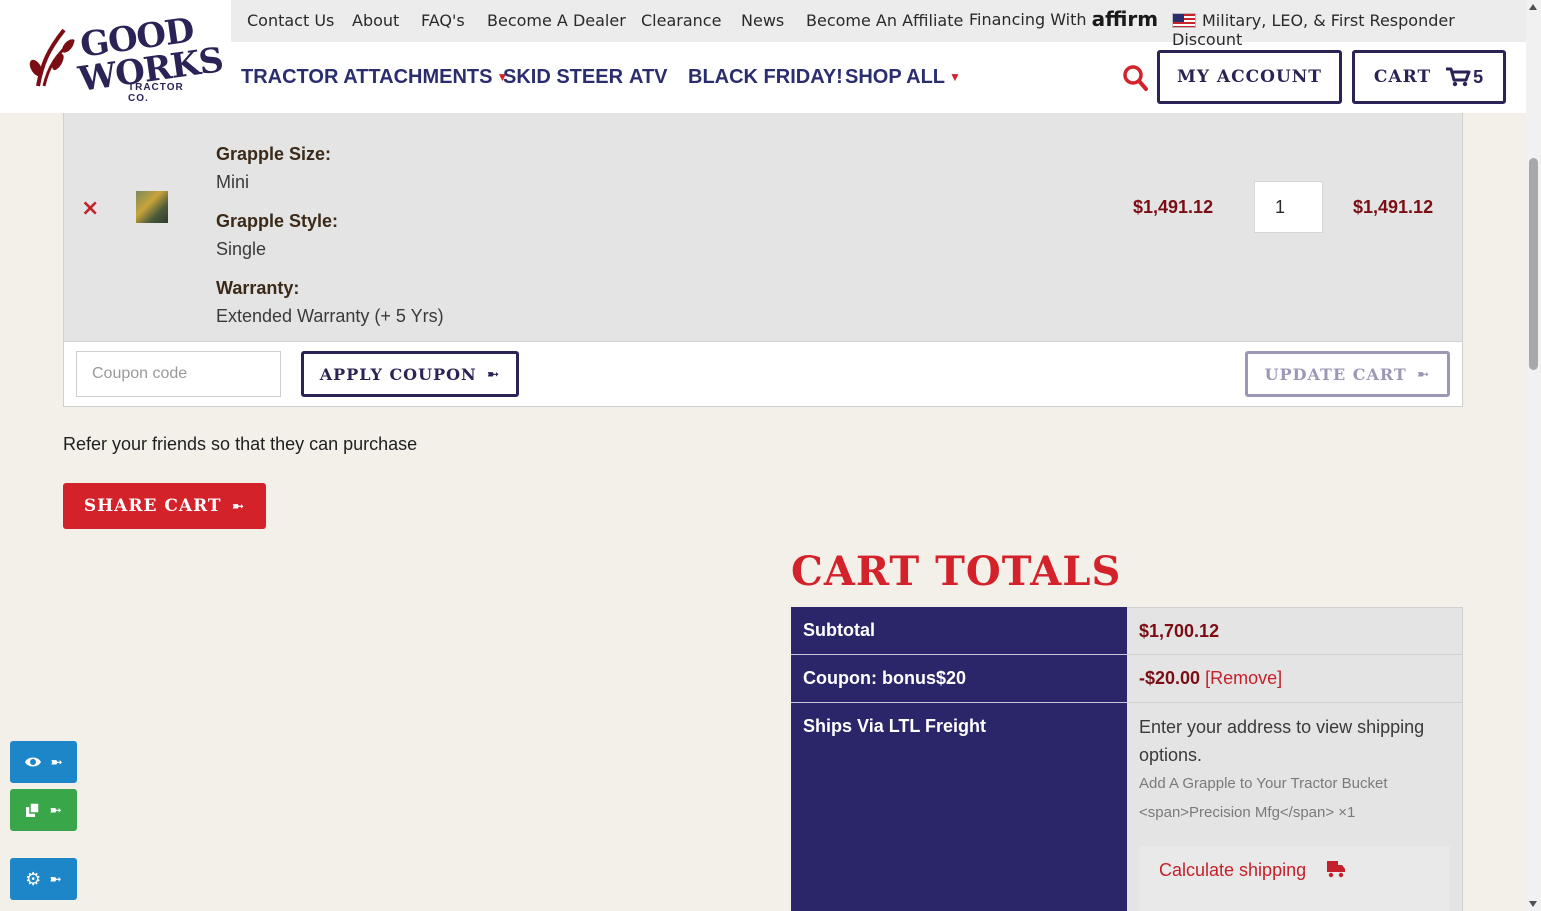  Describe the element at coordinates (1247, 812) in the screenshot. I see `shipping-item: <span>Precision Mfg</span> ×1` at that location.